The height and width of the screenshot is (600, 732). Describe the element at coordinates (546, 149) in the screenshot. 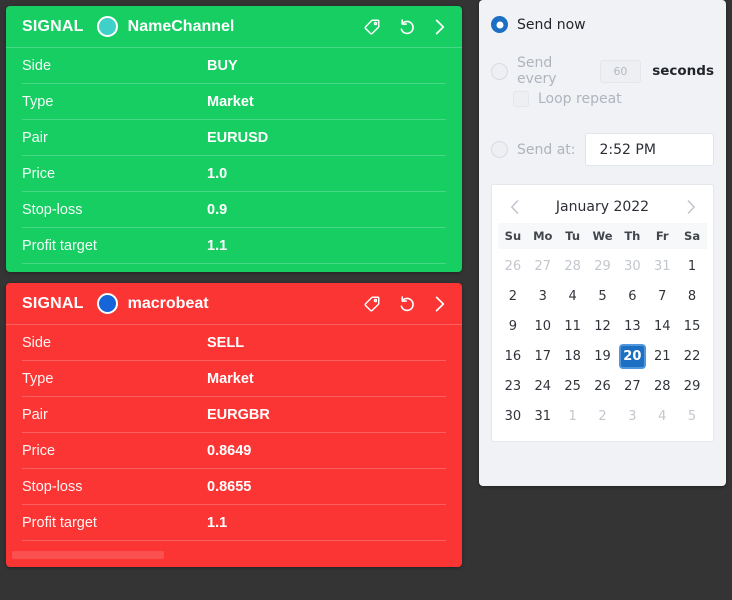

I see `send-at-label: Send at:` at that location.